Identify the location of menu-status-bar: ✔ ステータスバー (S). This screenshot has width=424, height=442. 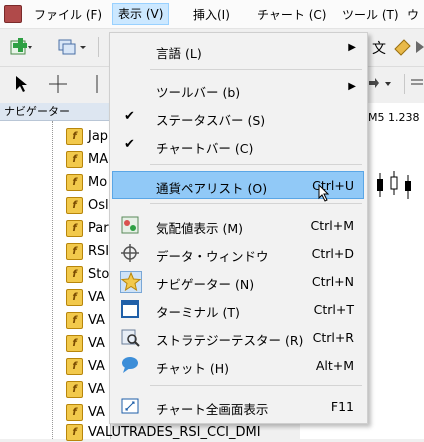
(238, 117).